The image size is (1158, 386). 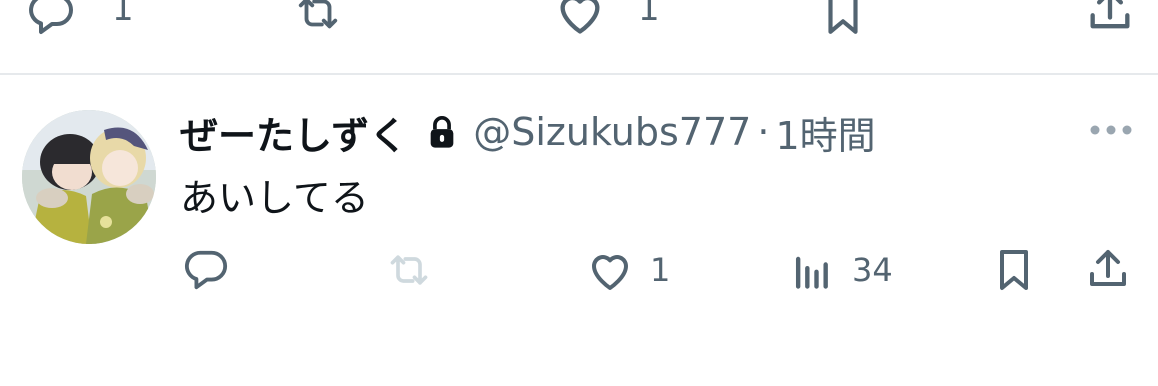 I want to click on tweet-text: あいしてる, so click(x=274, y=198).